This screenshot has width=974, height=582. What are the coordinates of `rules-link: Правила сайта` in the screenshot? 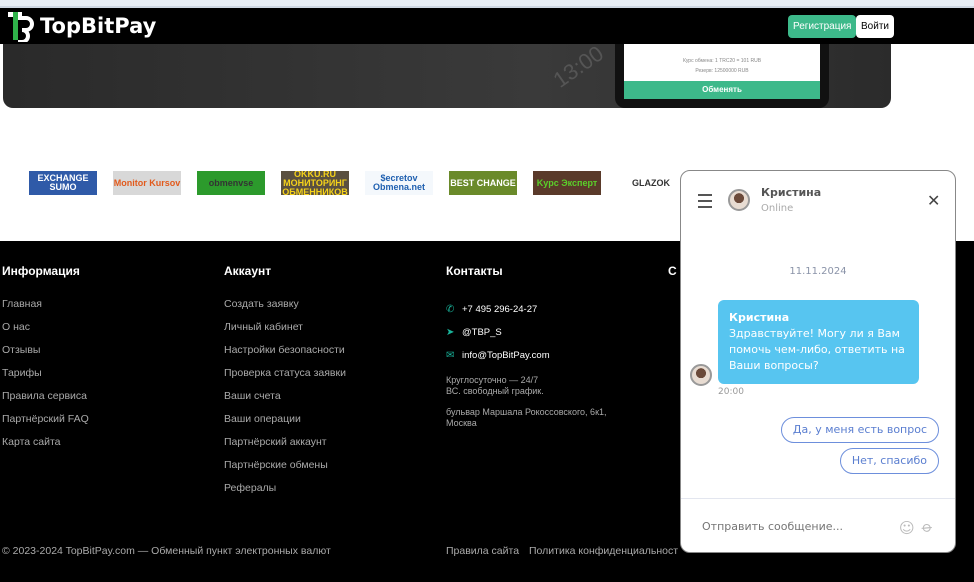 It's located at (482, 551).